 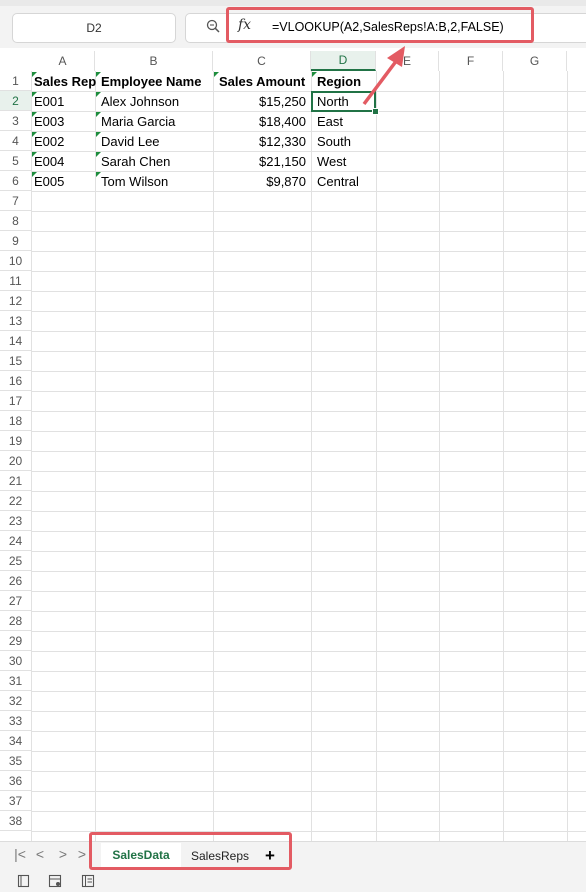 What do you see at coordinates (63, 122) in the screenshot?
I see `cell-a3: E003` at bounding box center [63, 122].